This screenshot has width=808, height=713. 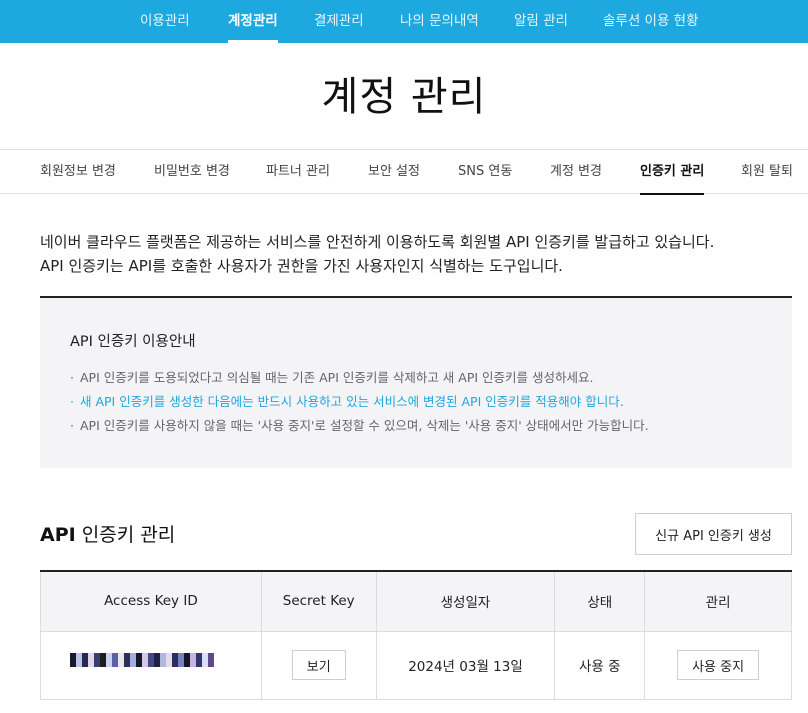 What do you see at coordinates (439, 21) in the screenshot?
I see `top-nav-item-inquiries: 나의 문의내역` at bounding box center [439, 21].